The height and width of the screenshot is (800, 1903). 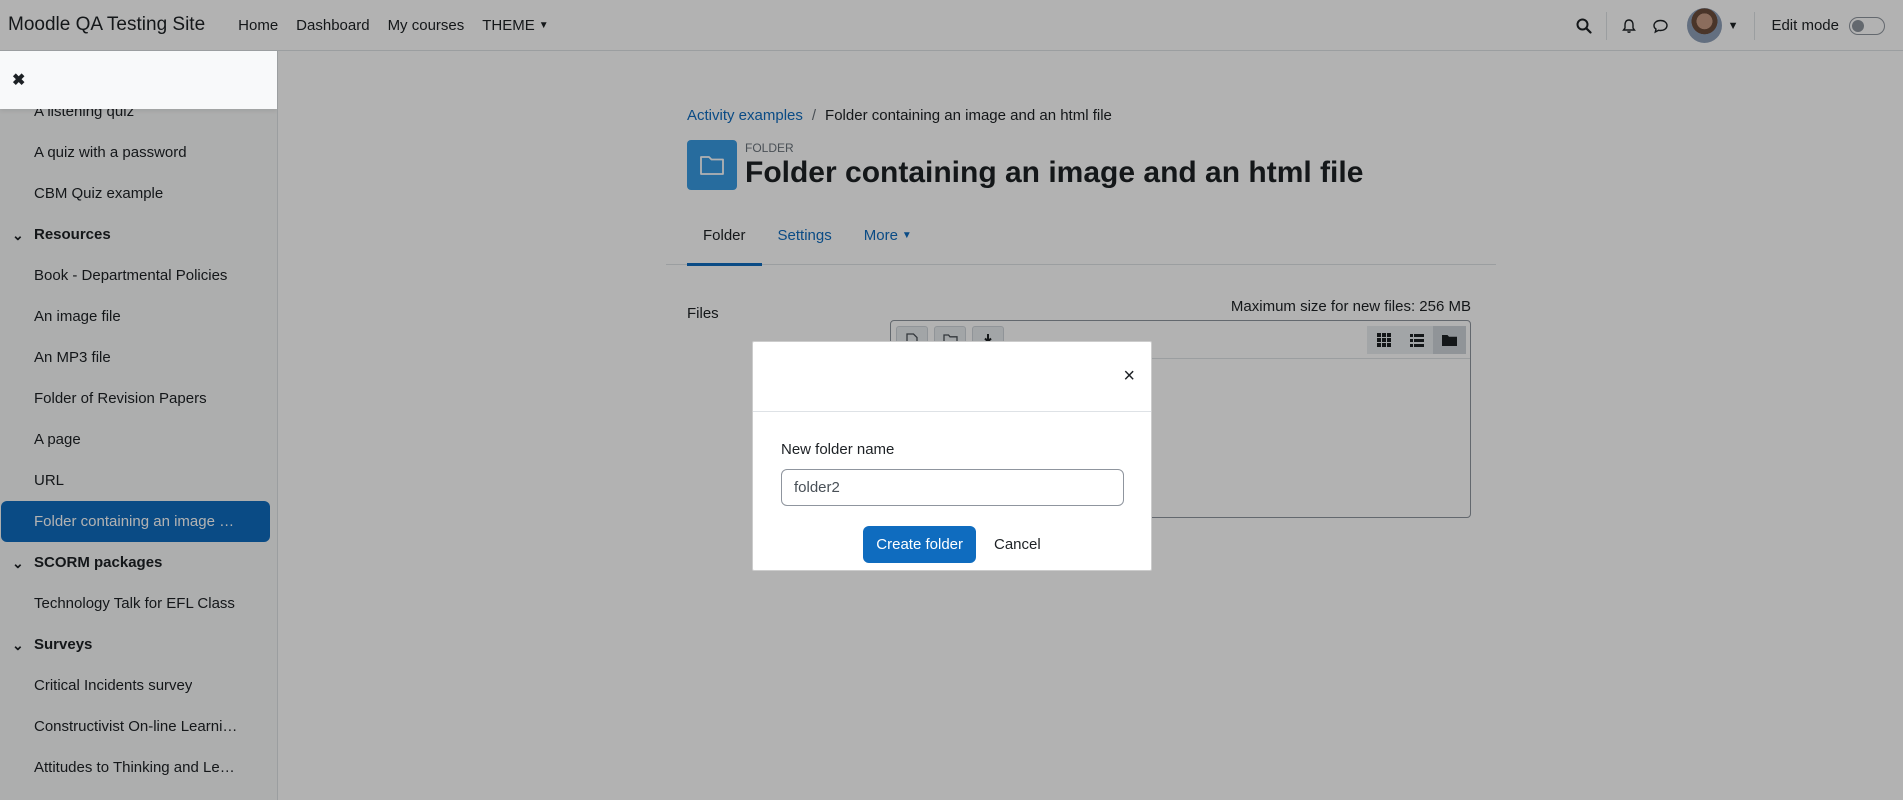 I want to click on dialog-header: ×, so click(x=952, y=377).